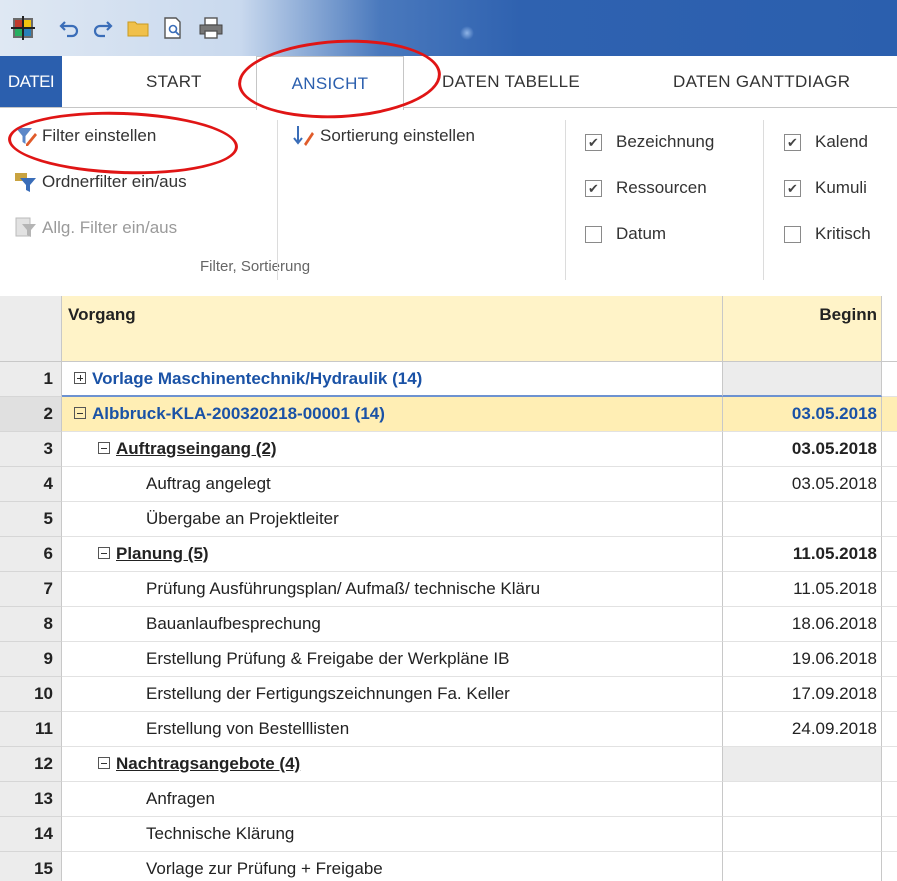 The height and width of the screenshot is (881, 897). I want to click on vorgang-cell: Planung (5), so click(392, 554).